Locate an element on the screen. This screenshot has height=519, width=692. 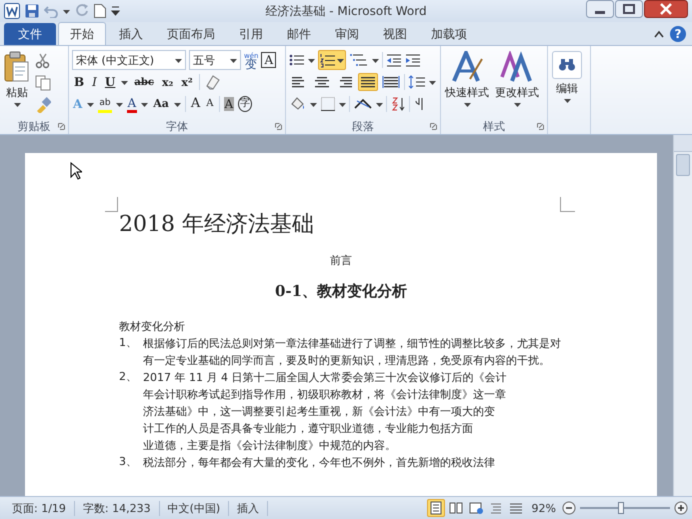
body-text-line: 有一定专业基础的同学而言，要及时的更新知识，理清思路，免受原有内容的干扰。 is located at coordinates (347, 361).